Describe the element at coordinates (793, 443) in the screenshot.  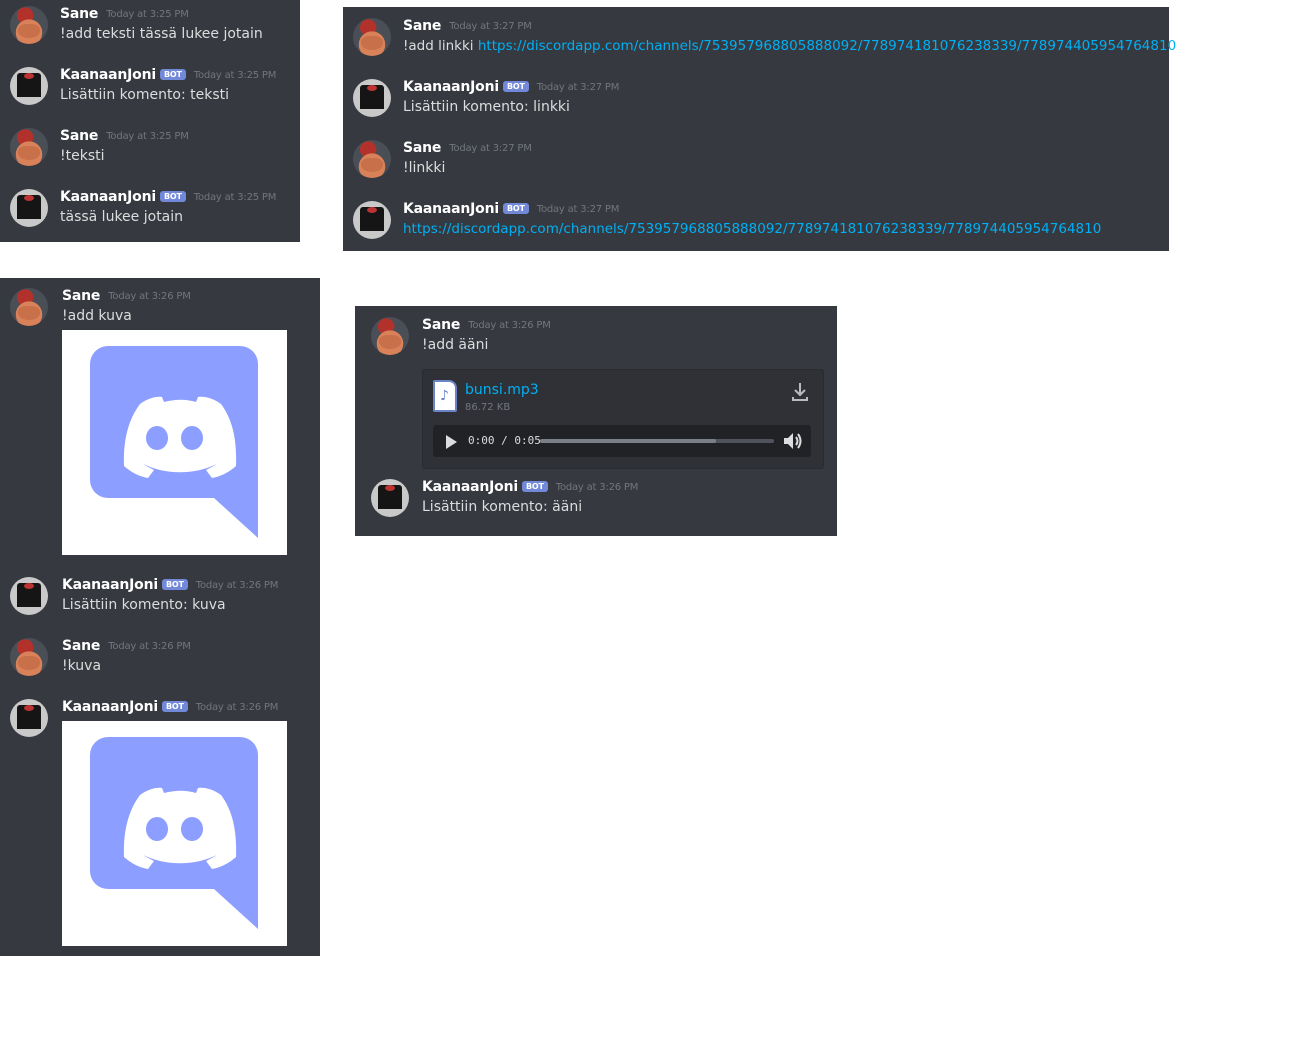
I see `volume-icon` at that location.